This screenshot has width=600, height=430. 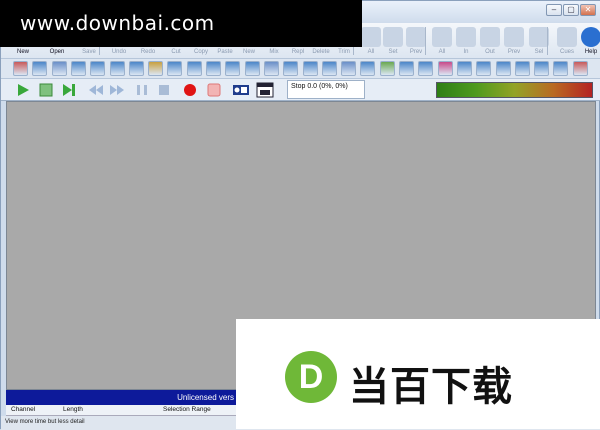 I want to click on play-looped-button, so click(x=46, y=90).